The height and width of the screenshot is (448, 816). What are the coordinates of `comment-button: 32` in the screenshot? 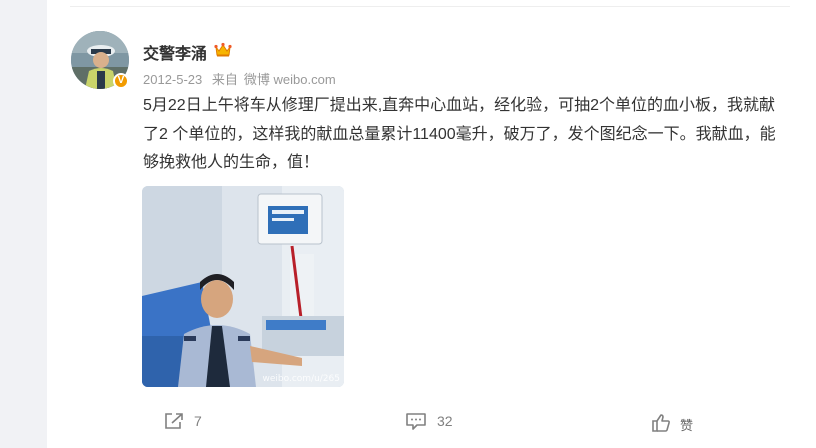 It's located at (429, 421).